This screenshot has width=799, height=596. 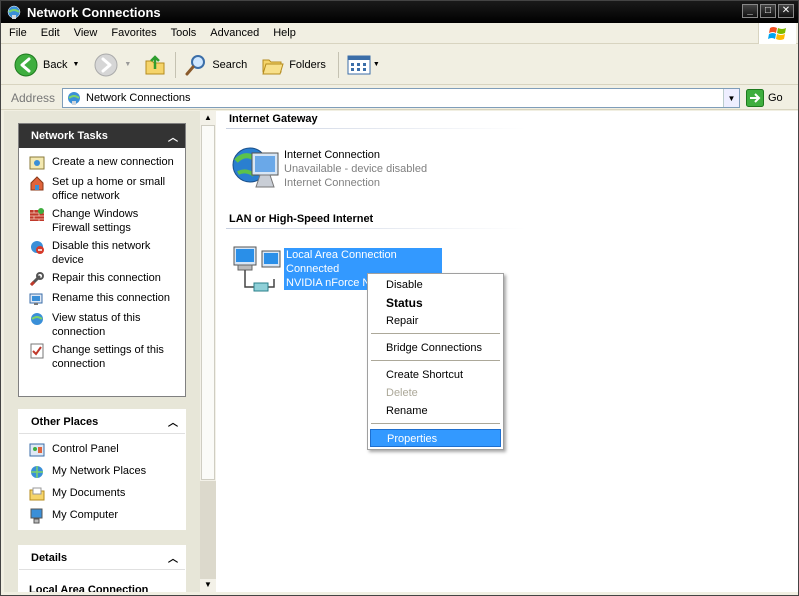 I want to click on place-my-documents: My Documents, so click(x=103, y=494).